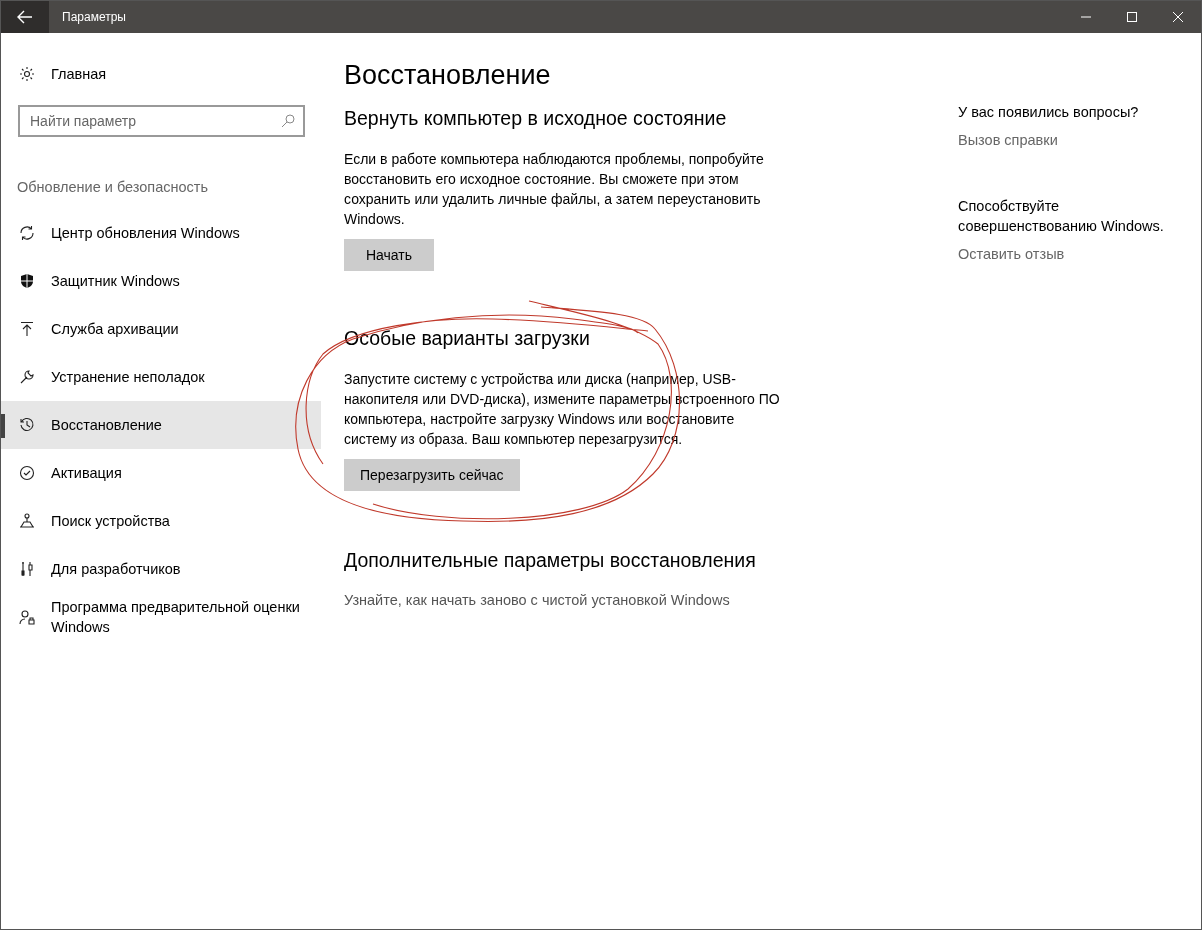 This screenshot has height=930, width=1202. Describe the element at coordinates (537, 600) in the screenshot. I see `help-link: Узнайте, как начать заново с чистой установкой Windows` at that location.